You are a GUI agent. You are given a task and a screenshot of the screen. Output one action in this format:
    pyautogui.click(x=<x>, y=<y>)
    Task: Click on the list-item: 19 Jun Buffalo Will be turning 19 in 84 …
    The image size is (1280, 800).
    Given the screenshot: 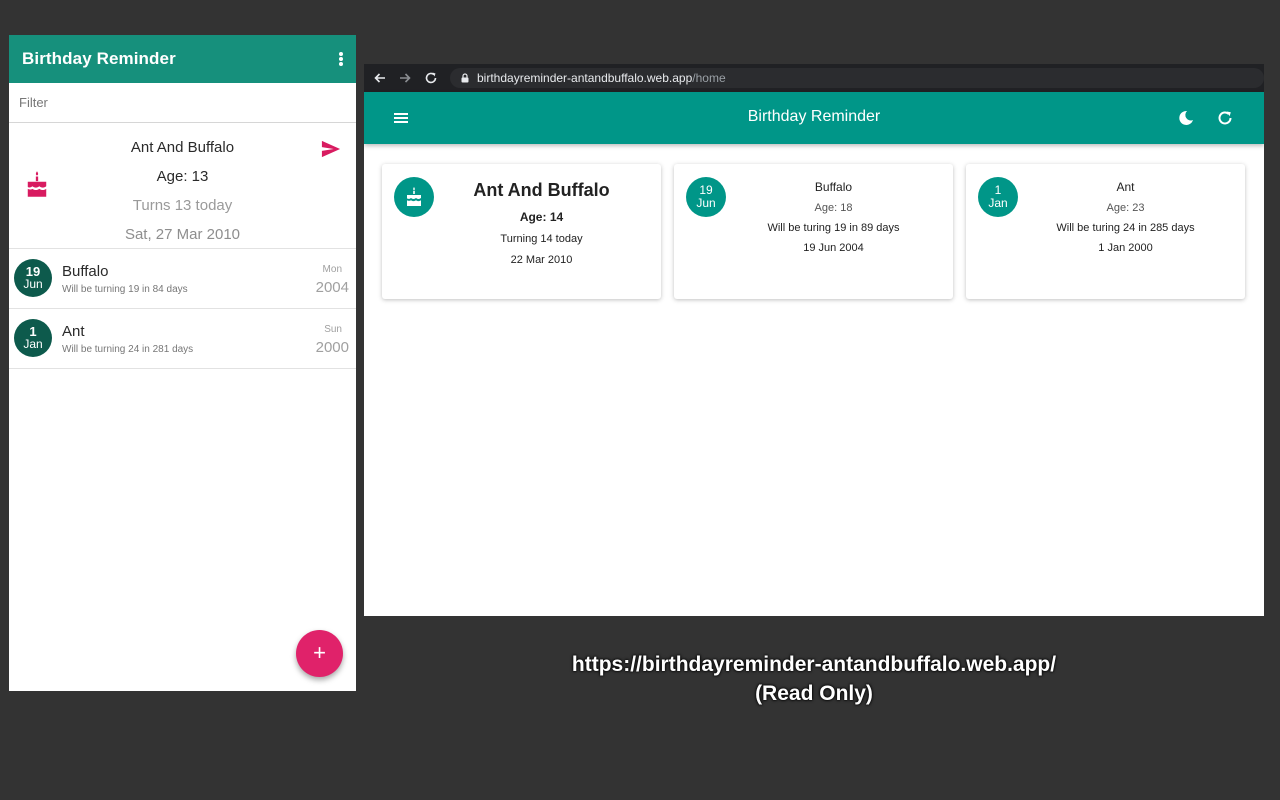 What is the action you would take?
    pyautogui.click(x=182, y=279)
    